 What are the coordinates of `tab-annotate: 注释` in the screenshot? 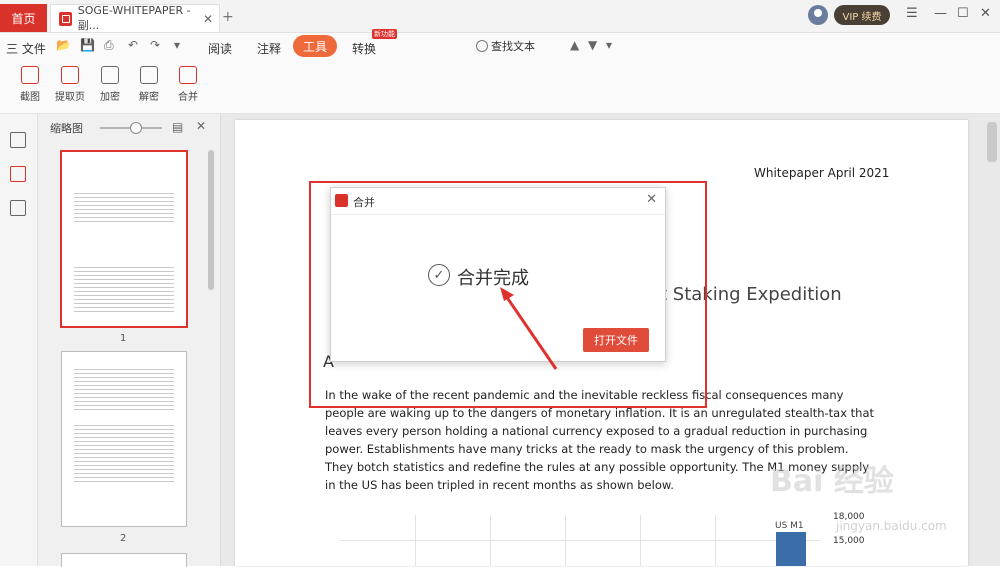 It's located at (269, 48).